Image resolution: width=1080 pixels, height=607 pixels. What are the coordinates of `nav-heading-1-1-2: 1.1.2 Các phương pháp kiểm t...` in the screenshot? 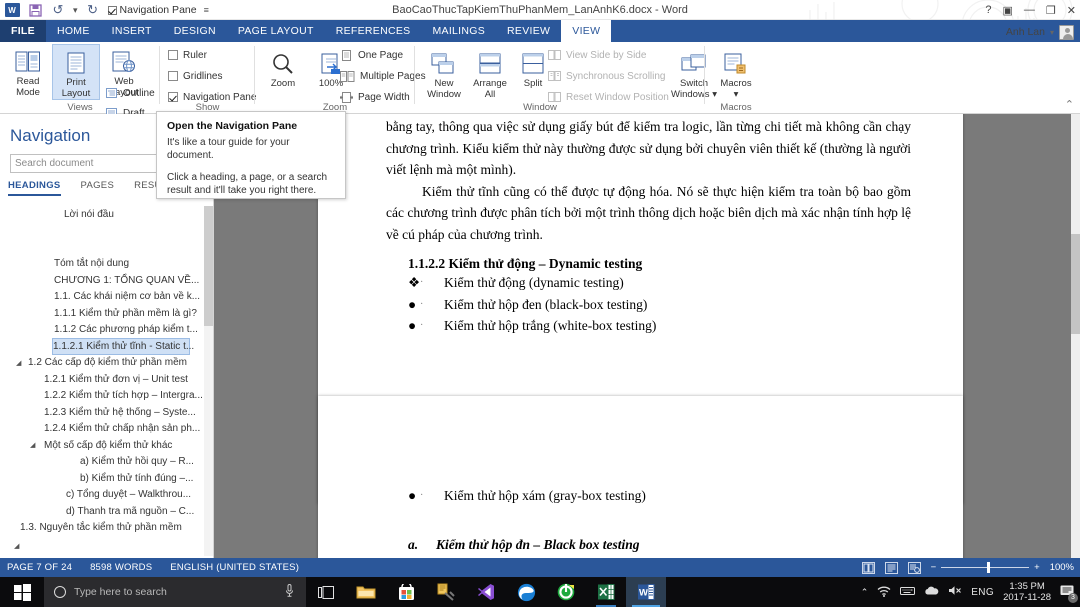 It's located at (107, 330).